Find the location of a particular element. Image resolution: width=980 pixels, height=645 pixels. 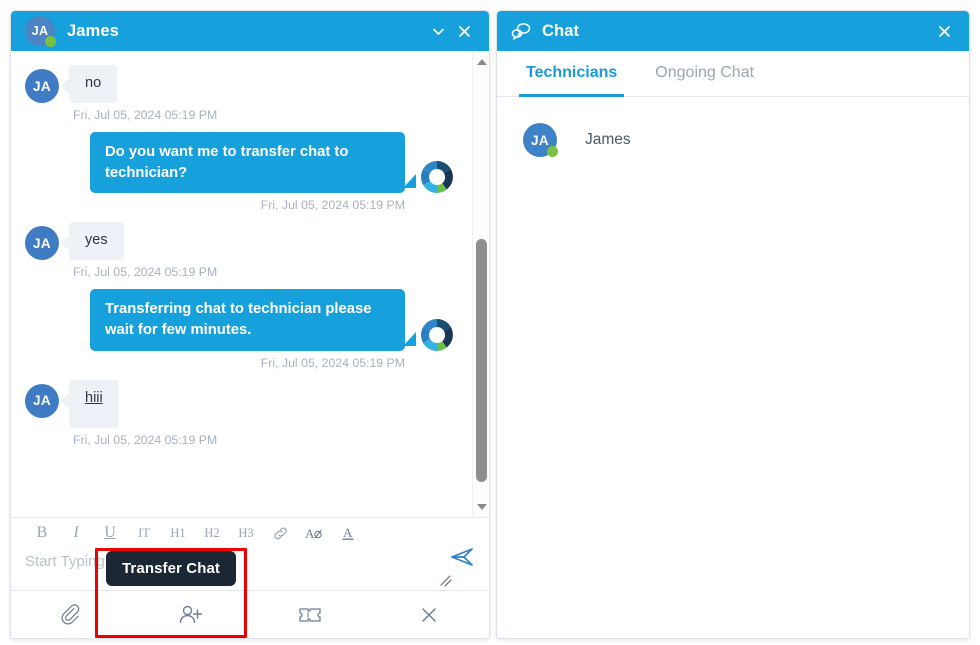

format-toolbar: B I U IT H1 H2 H3 A A is located at coordinates (250, 533).